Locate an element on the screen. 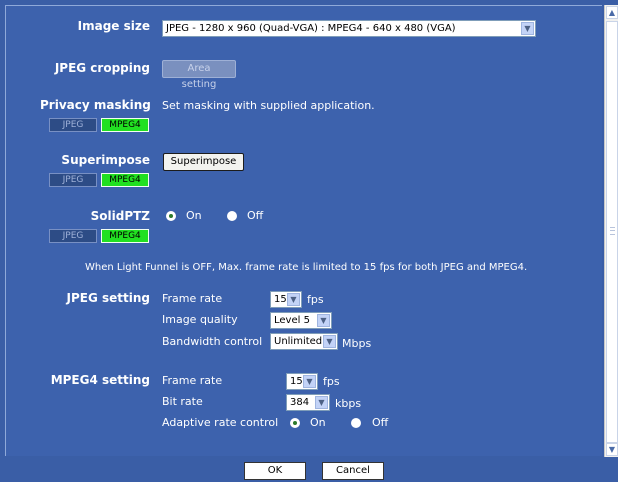 This screenshot has height=482, width=618. vertical-scrollbar: ▲ ▼ is located at coordinates (611, 231).